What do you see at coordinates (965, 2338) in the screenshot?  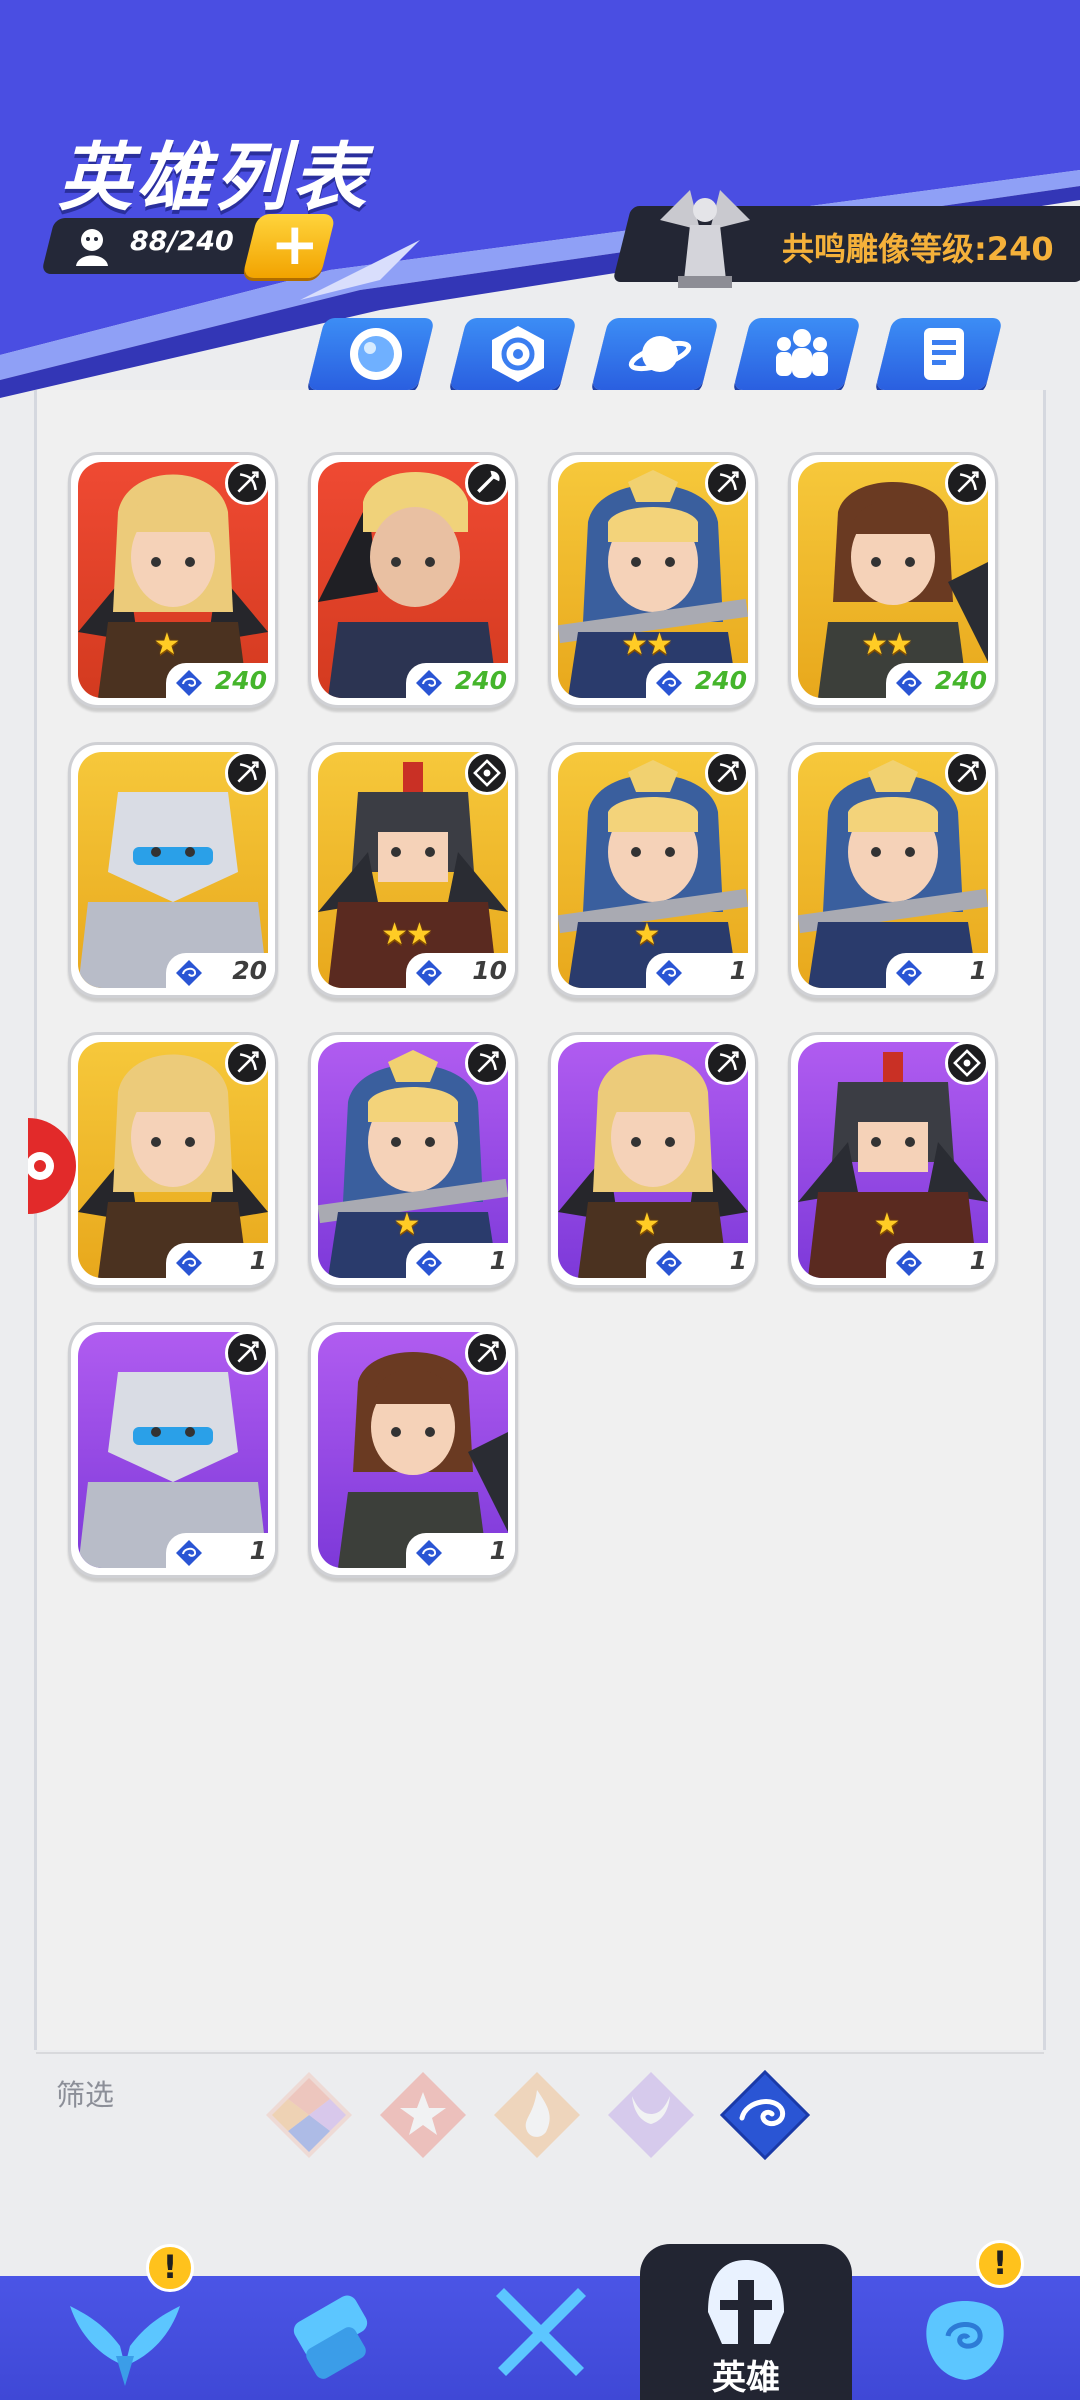 I see `rune-stone-icon` at bounding box center [965, 2338].